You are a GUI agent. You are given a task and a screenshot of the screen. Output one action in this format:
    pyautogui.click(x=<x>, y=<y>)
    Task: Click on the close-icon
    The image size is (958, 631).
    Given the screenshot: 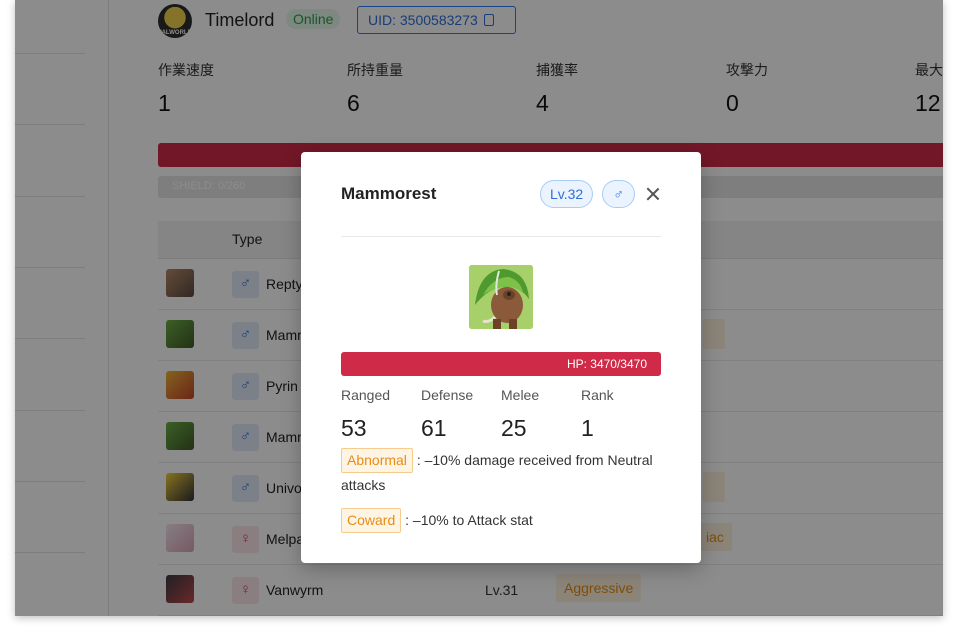 What is the action you would take?
    pyautogui.click(x=653, y=194)
    